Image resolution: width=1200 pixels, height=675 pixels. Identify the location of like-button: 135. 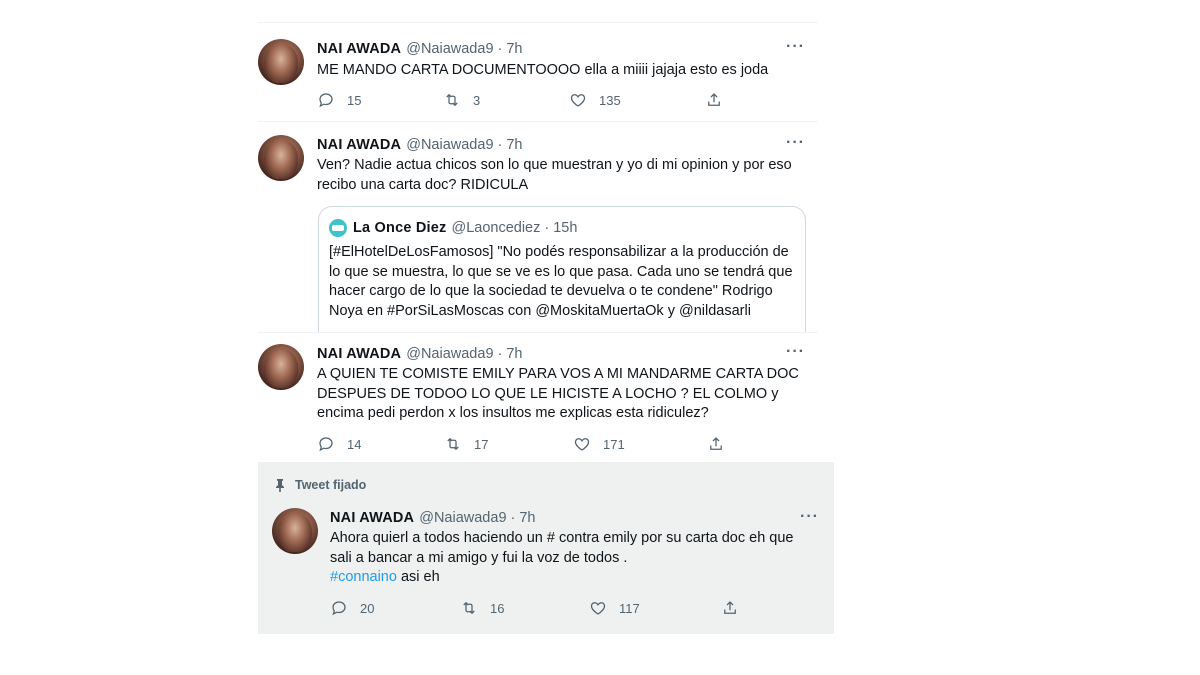
(637, 100).